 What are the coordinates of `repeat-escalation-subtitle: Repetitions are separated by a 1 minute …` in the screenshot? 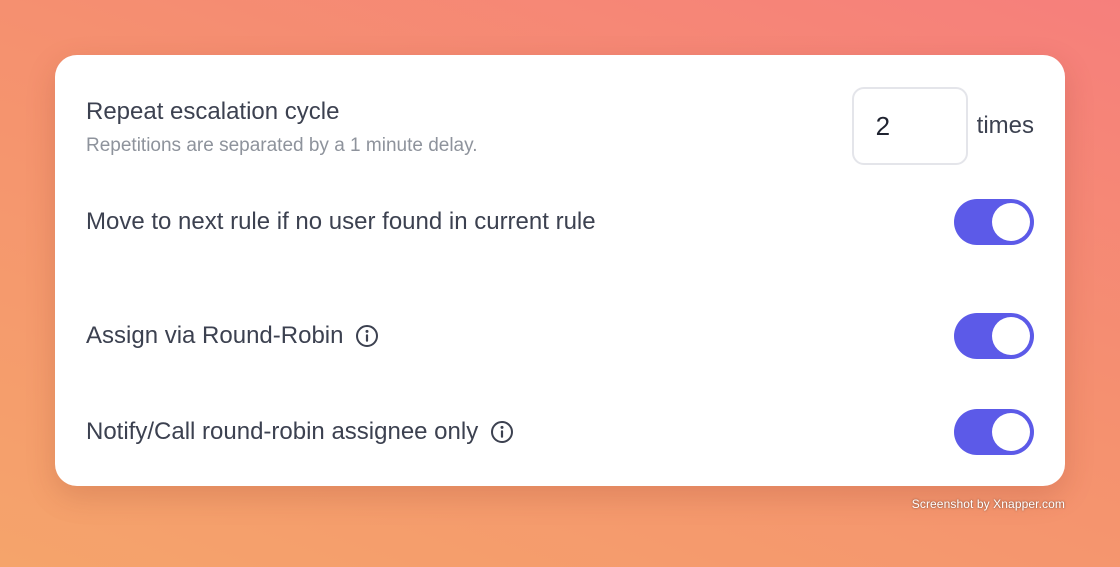 It's located at (282, 145).